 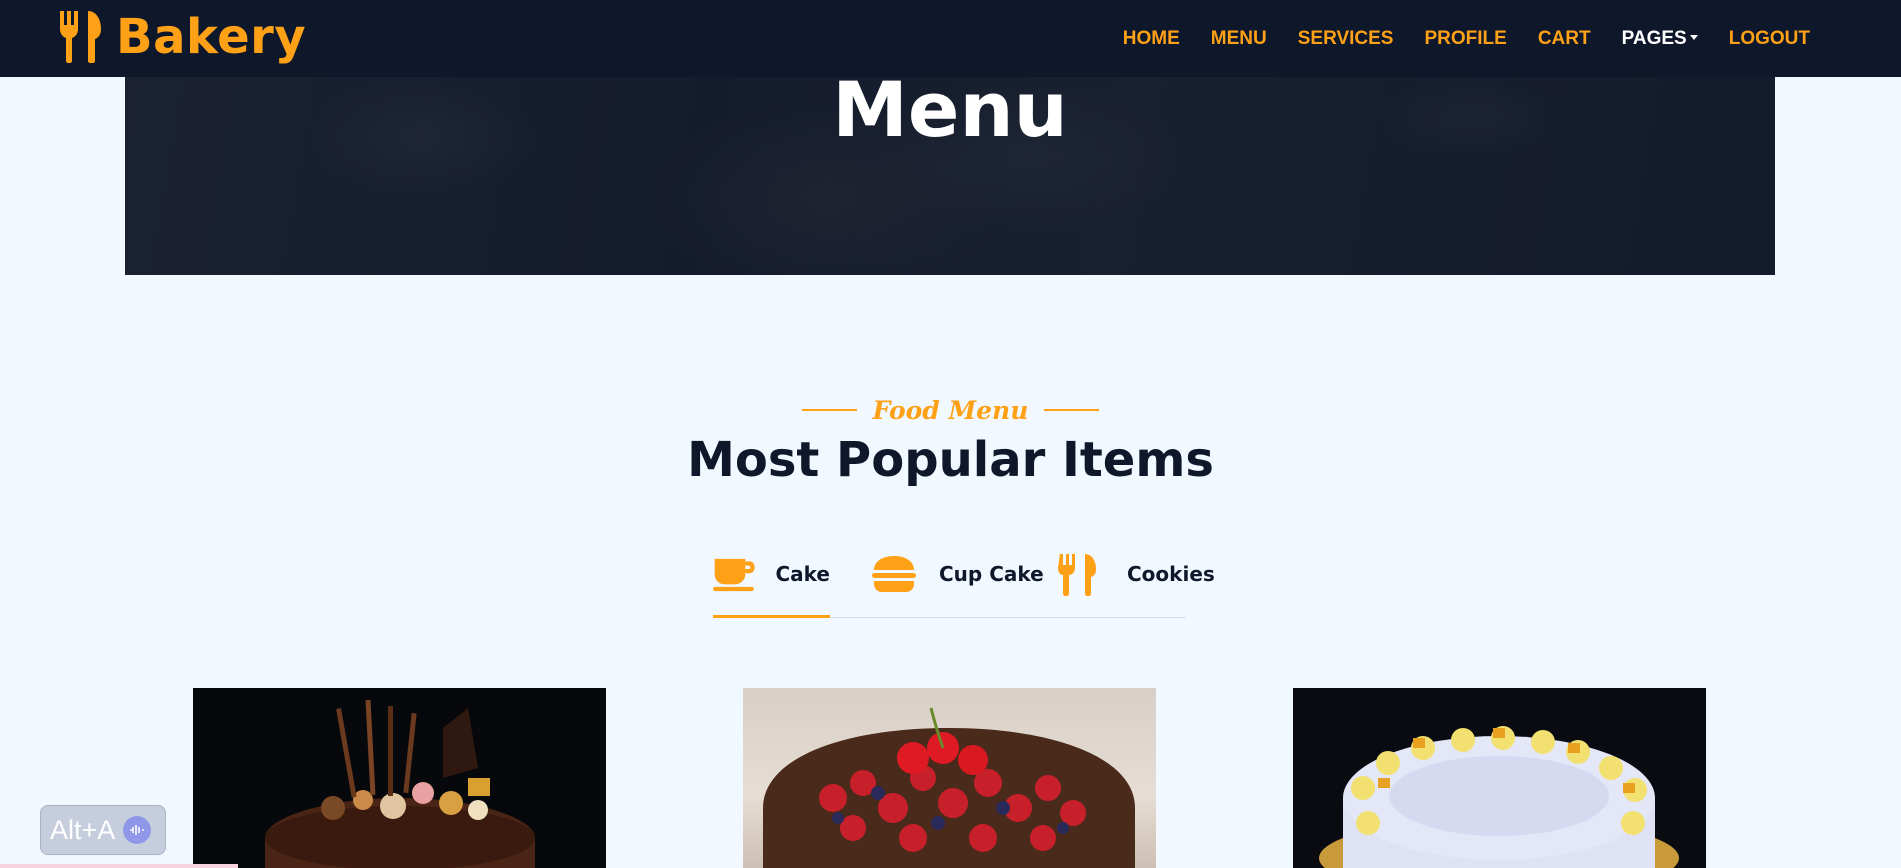 I want to click on shortcut-label: Alt+A, so click(x=83, y=829).